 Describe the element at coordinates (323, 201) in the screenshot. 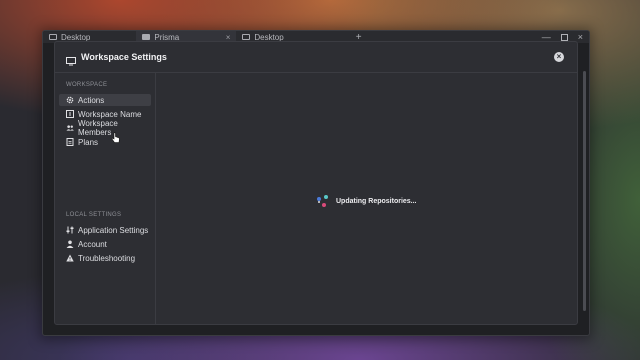

I see `spinner-icon` at that location.